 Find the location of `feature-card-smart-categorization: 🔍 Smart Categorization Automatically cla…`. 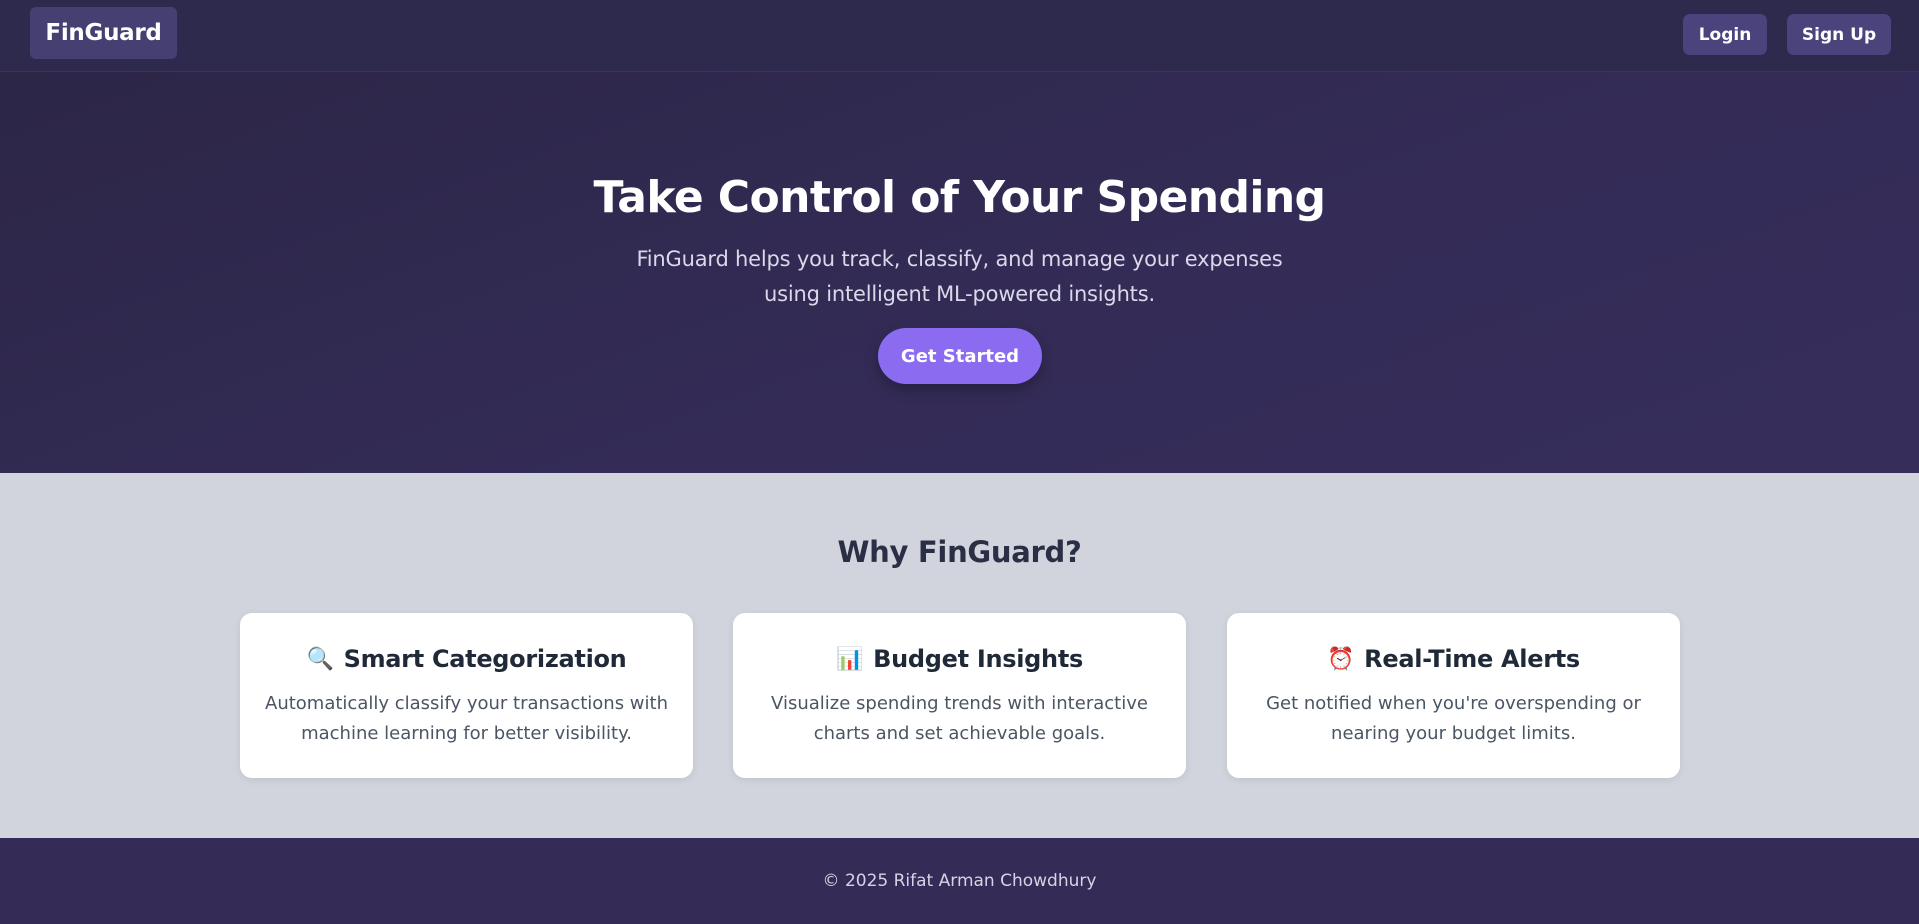

feature-card-smart-categorization: 🔍 Smart Categorization Automatically cla… is located at coordinates (466, 695).